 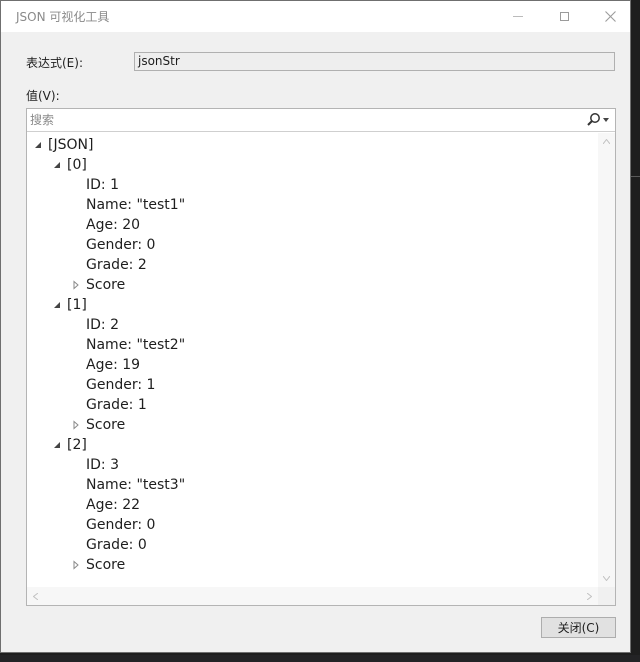 I want to click on close-icon, so click(x=610, y=16).